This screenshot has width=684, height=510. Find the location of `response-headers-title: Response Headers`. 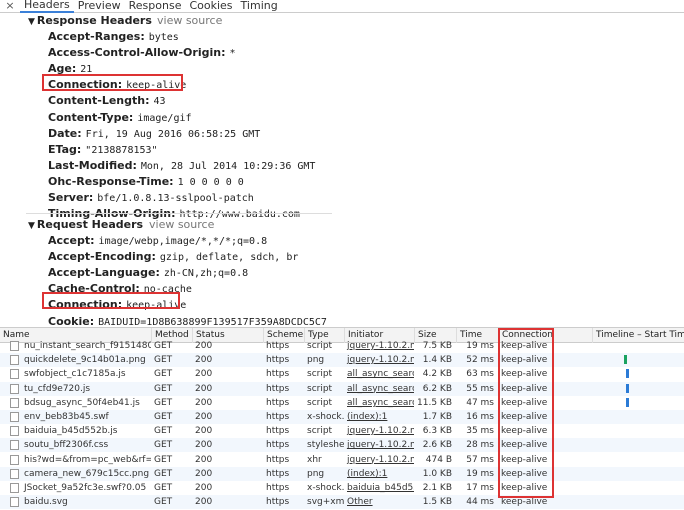

response-headers-title: Response Headers is located at coordinates (94, 20).